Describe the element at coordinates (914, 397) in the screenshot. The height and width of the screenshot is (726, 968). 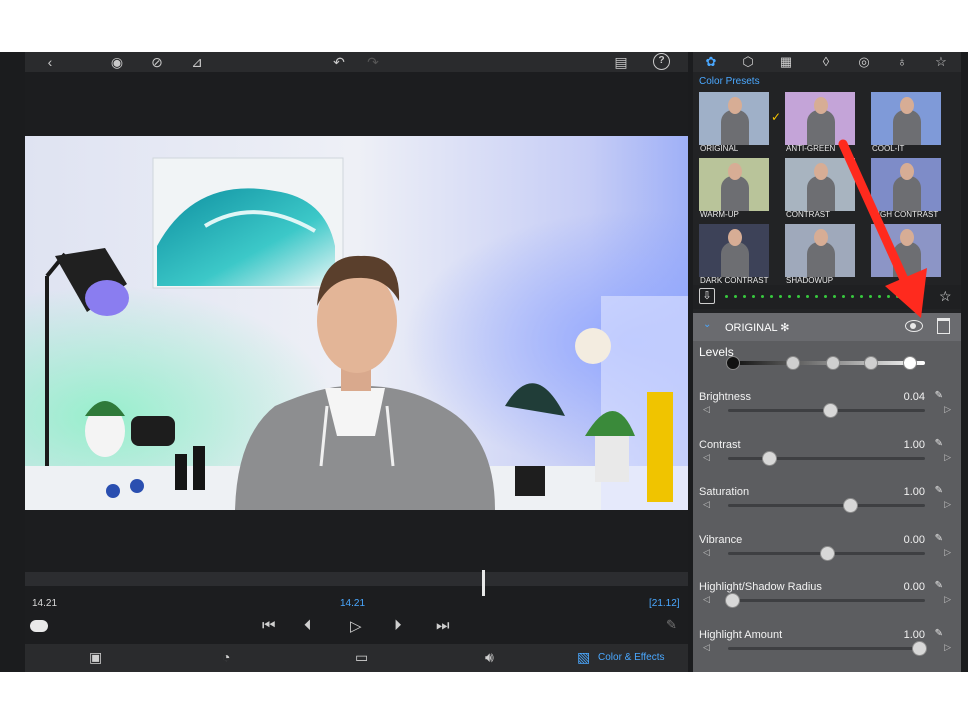
I see `slider-value: 0.04` at that location.